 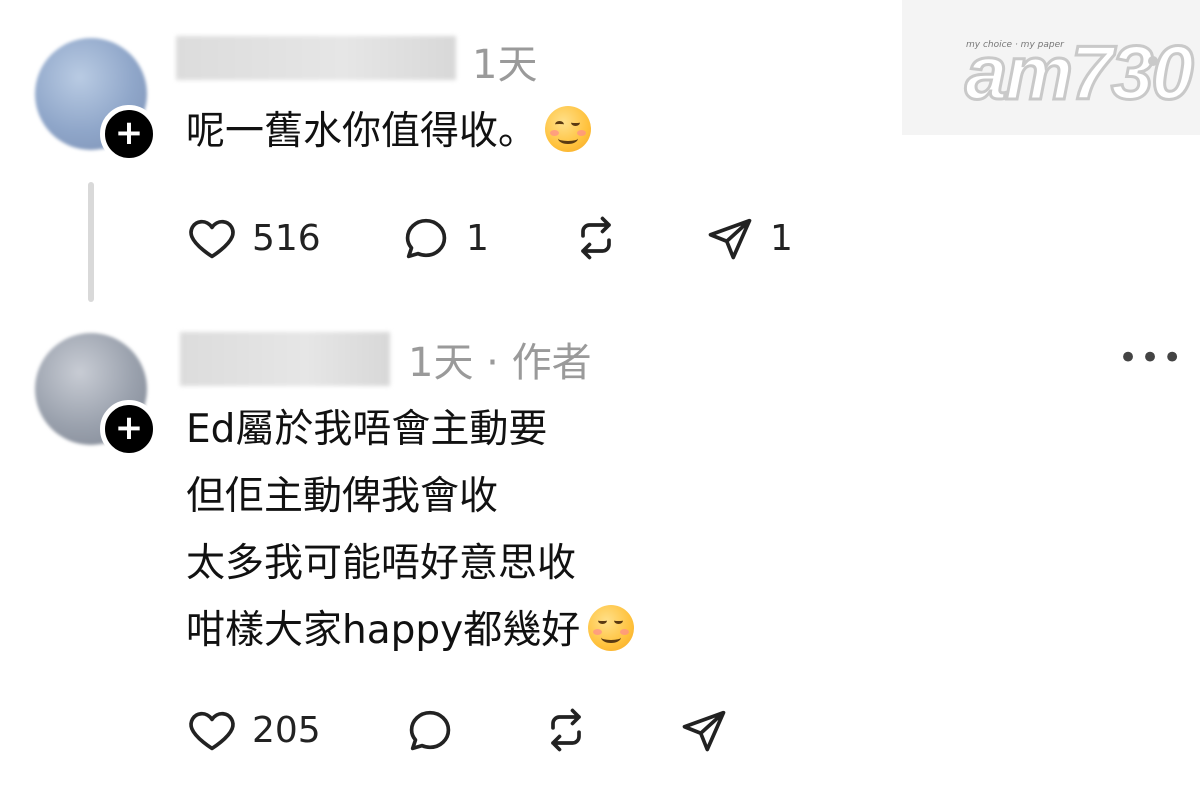 What do you see at coordinates (91, 242) in the screenshot?
I see `thread-line` at bounding box center [91, 242].